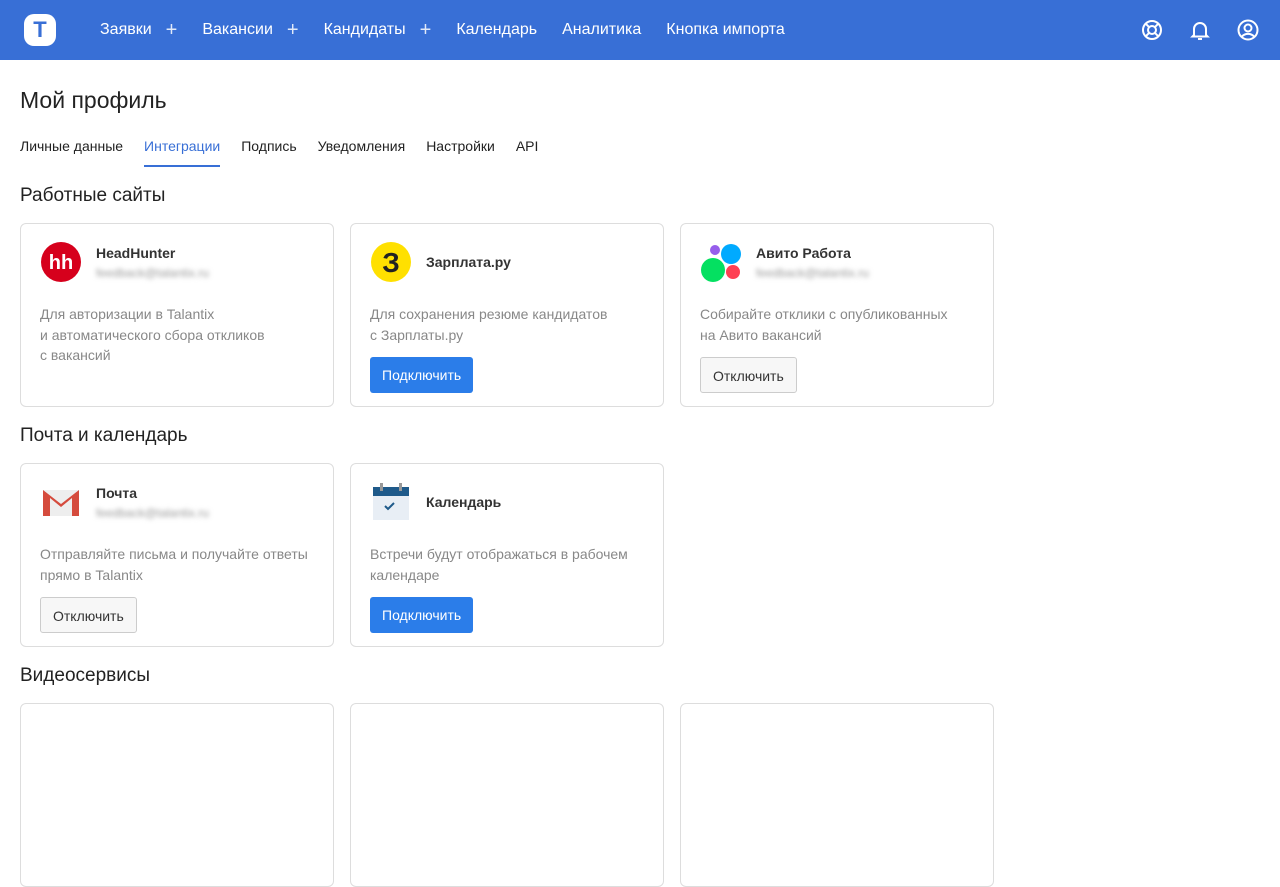  I want to click on nav-item-label: Календарь, so click(497, 29).